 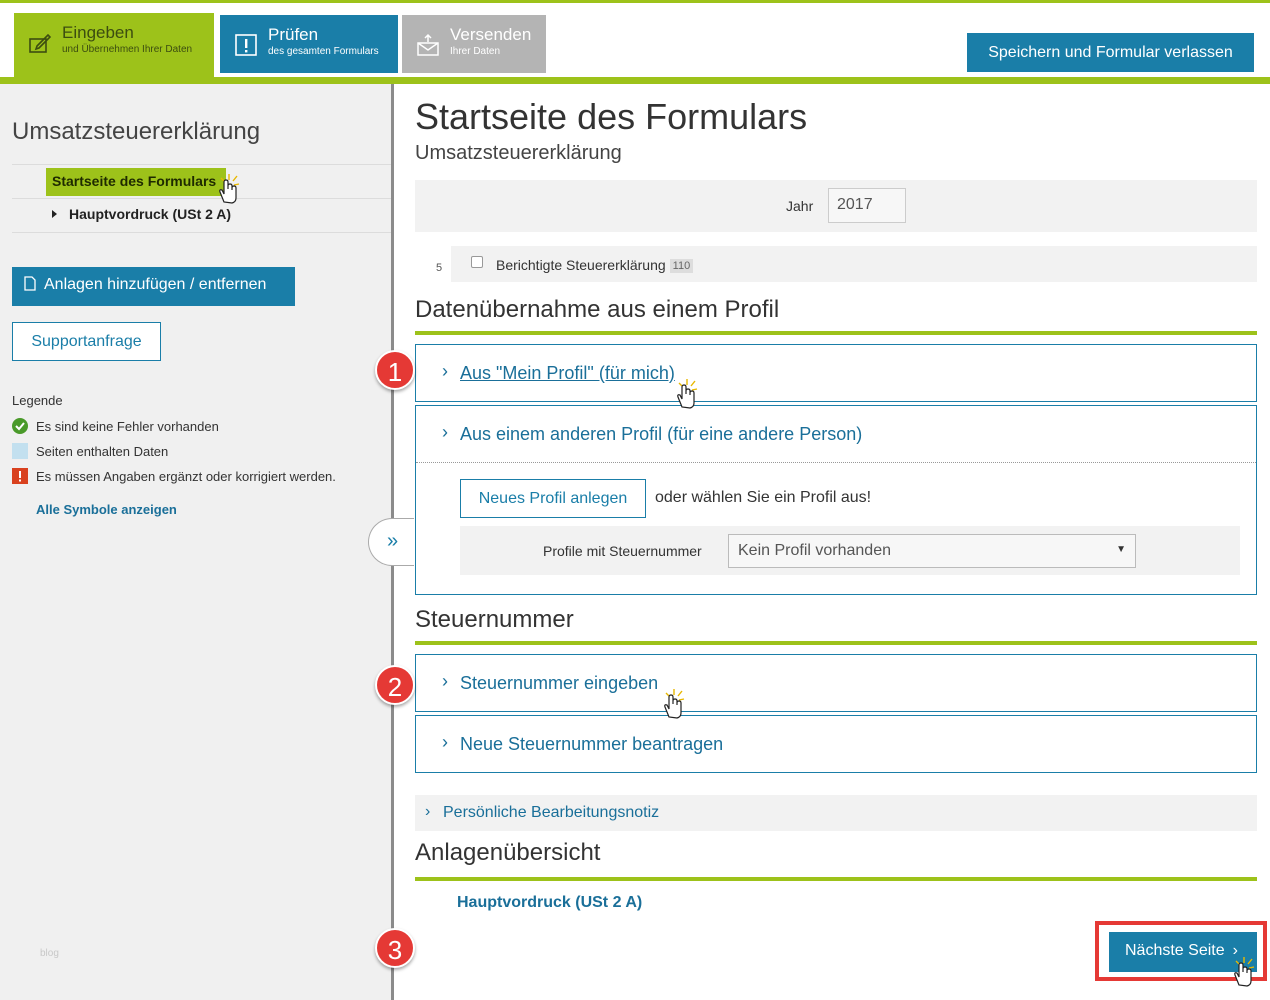 I want to click on profile-select: Kein Profil vorhanden ▼, so click(x=932, y=551).